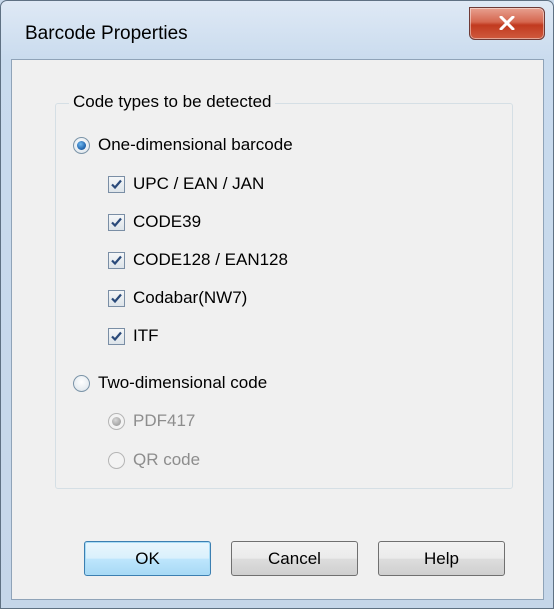  Describe the element at coordinates (106, 33) in the screenshot. I see `window-title: Barcode Properties` at that location.